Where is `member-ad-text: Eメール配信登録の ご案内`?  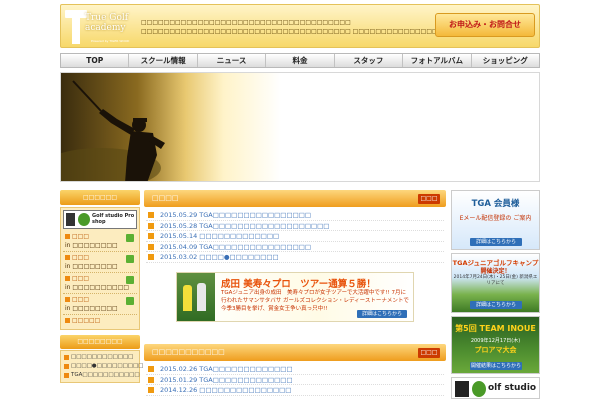 member-ad-text: Eメール配信登録の ご案内 is located at coordinates (495, 218).